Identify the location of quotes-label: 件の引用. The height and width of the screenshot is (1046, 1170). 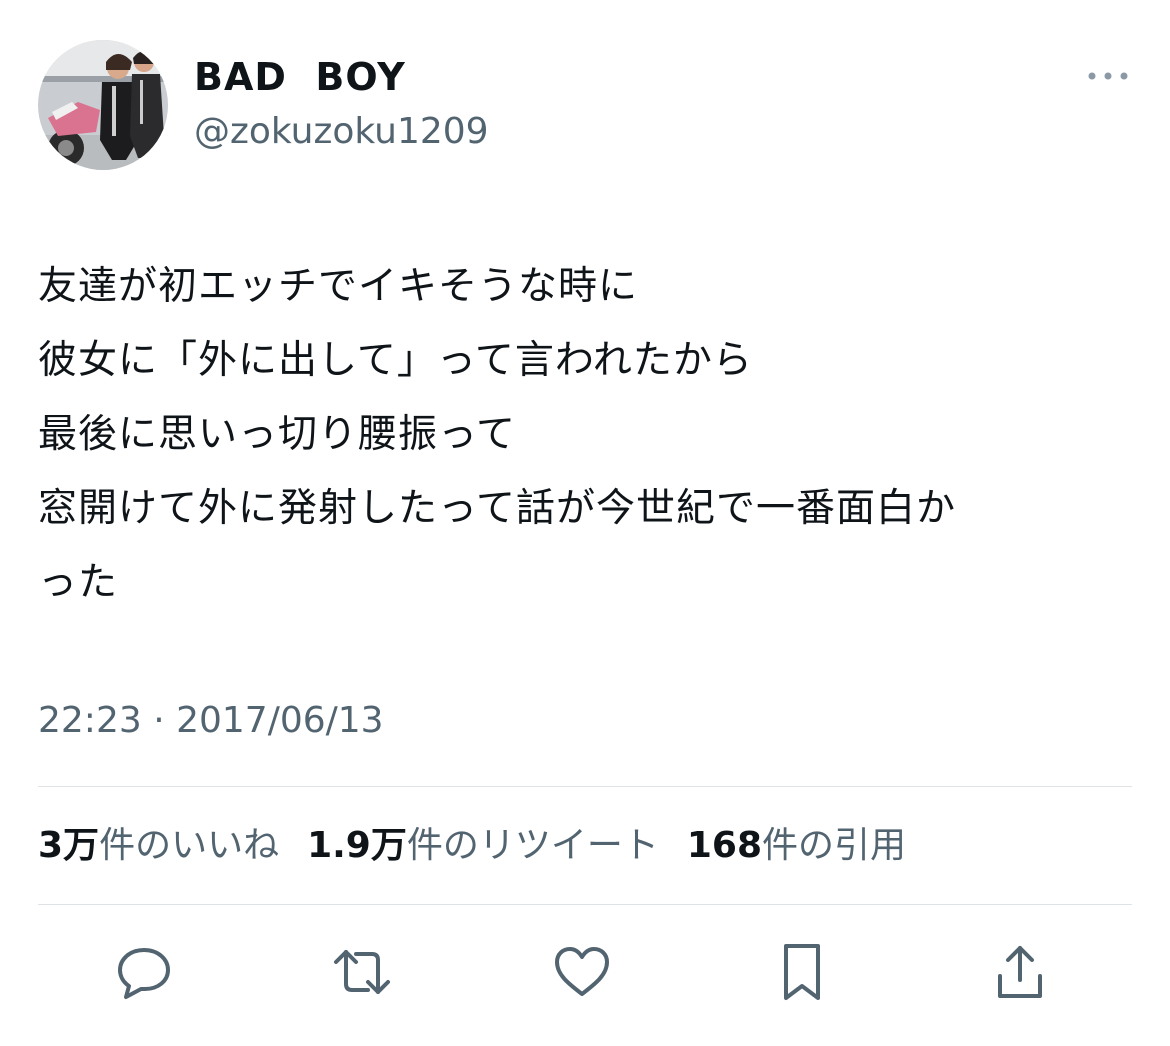
(834, 845).